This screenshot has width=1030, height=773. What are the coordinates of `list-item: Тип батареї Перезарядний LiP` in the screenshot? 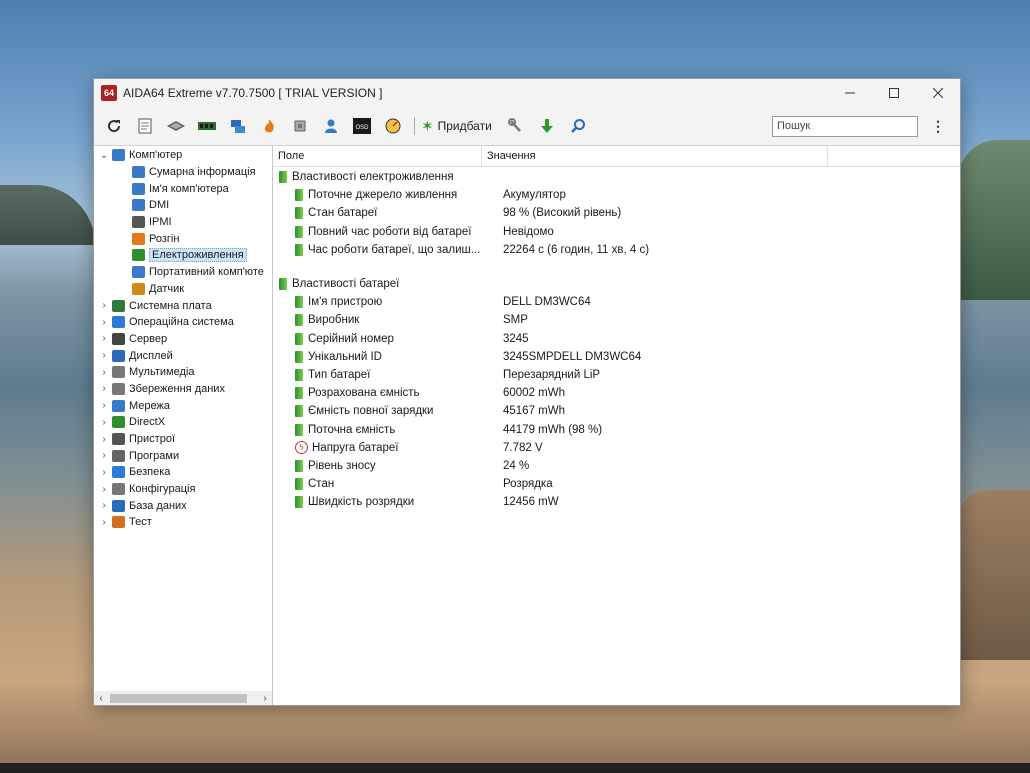 It's located at (616, 375).